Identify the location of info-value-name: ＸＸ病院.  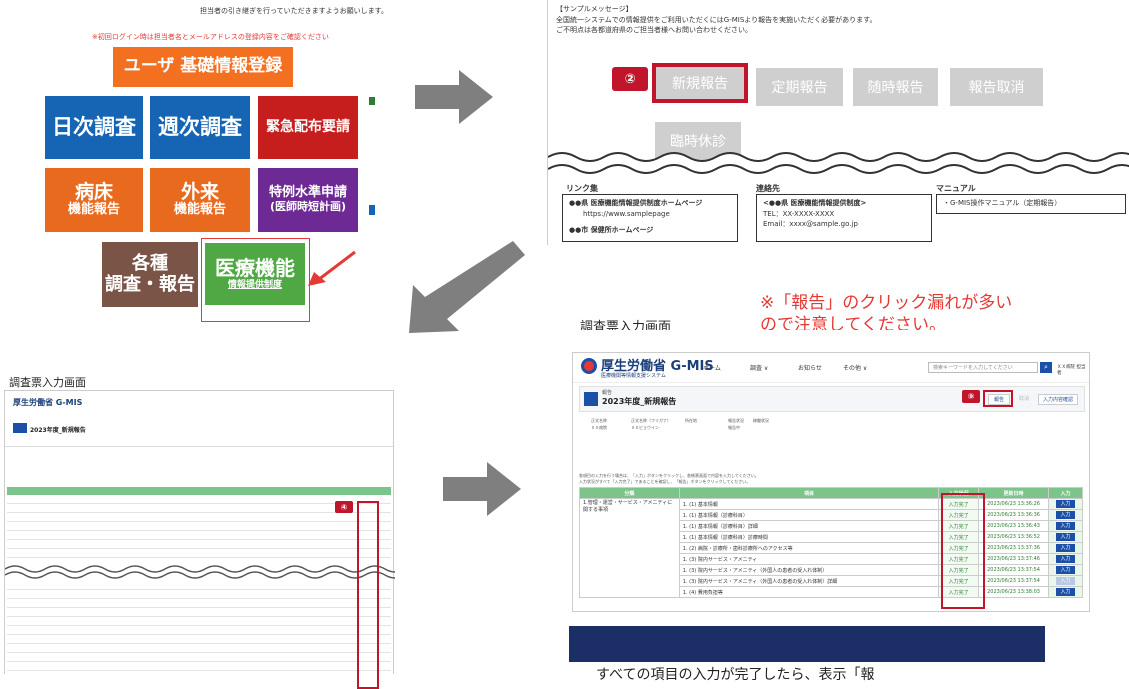
(599, 427).